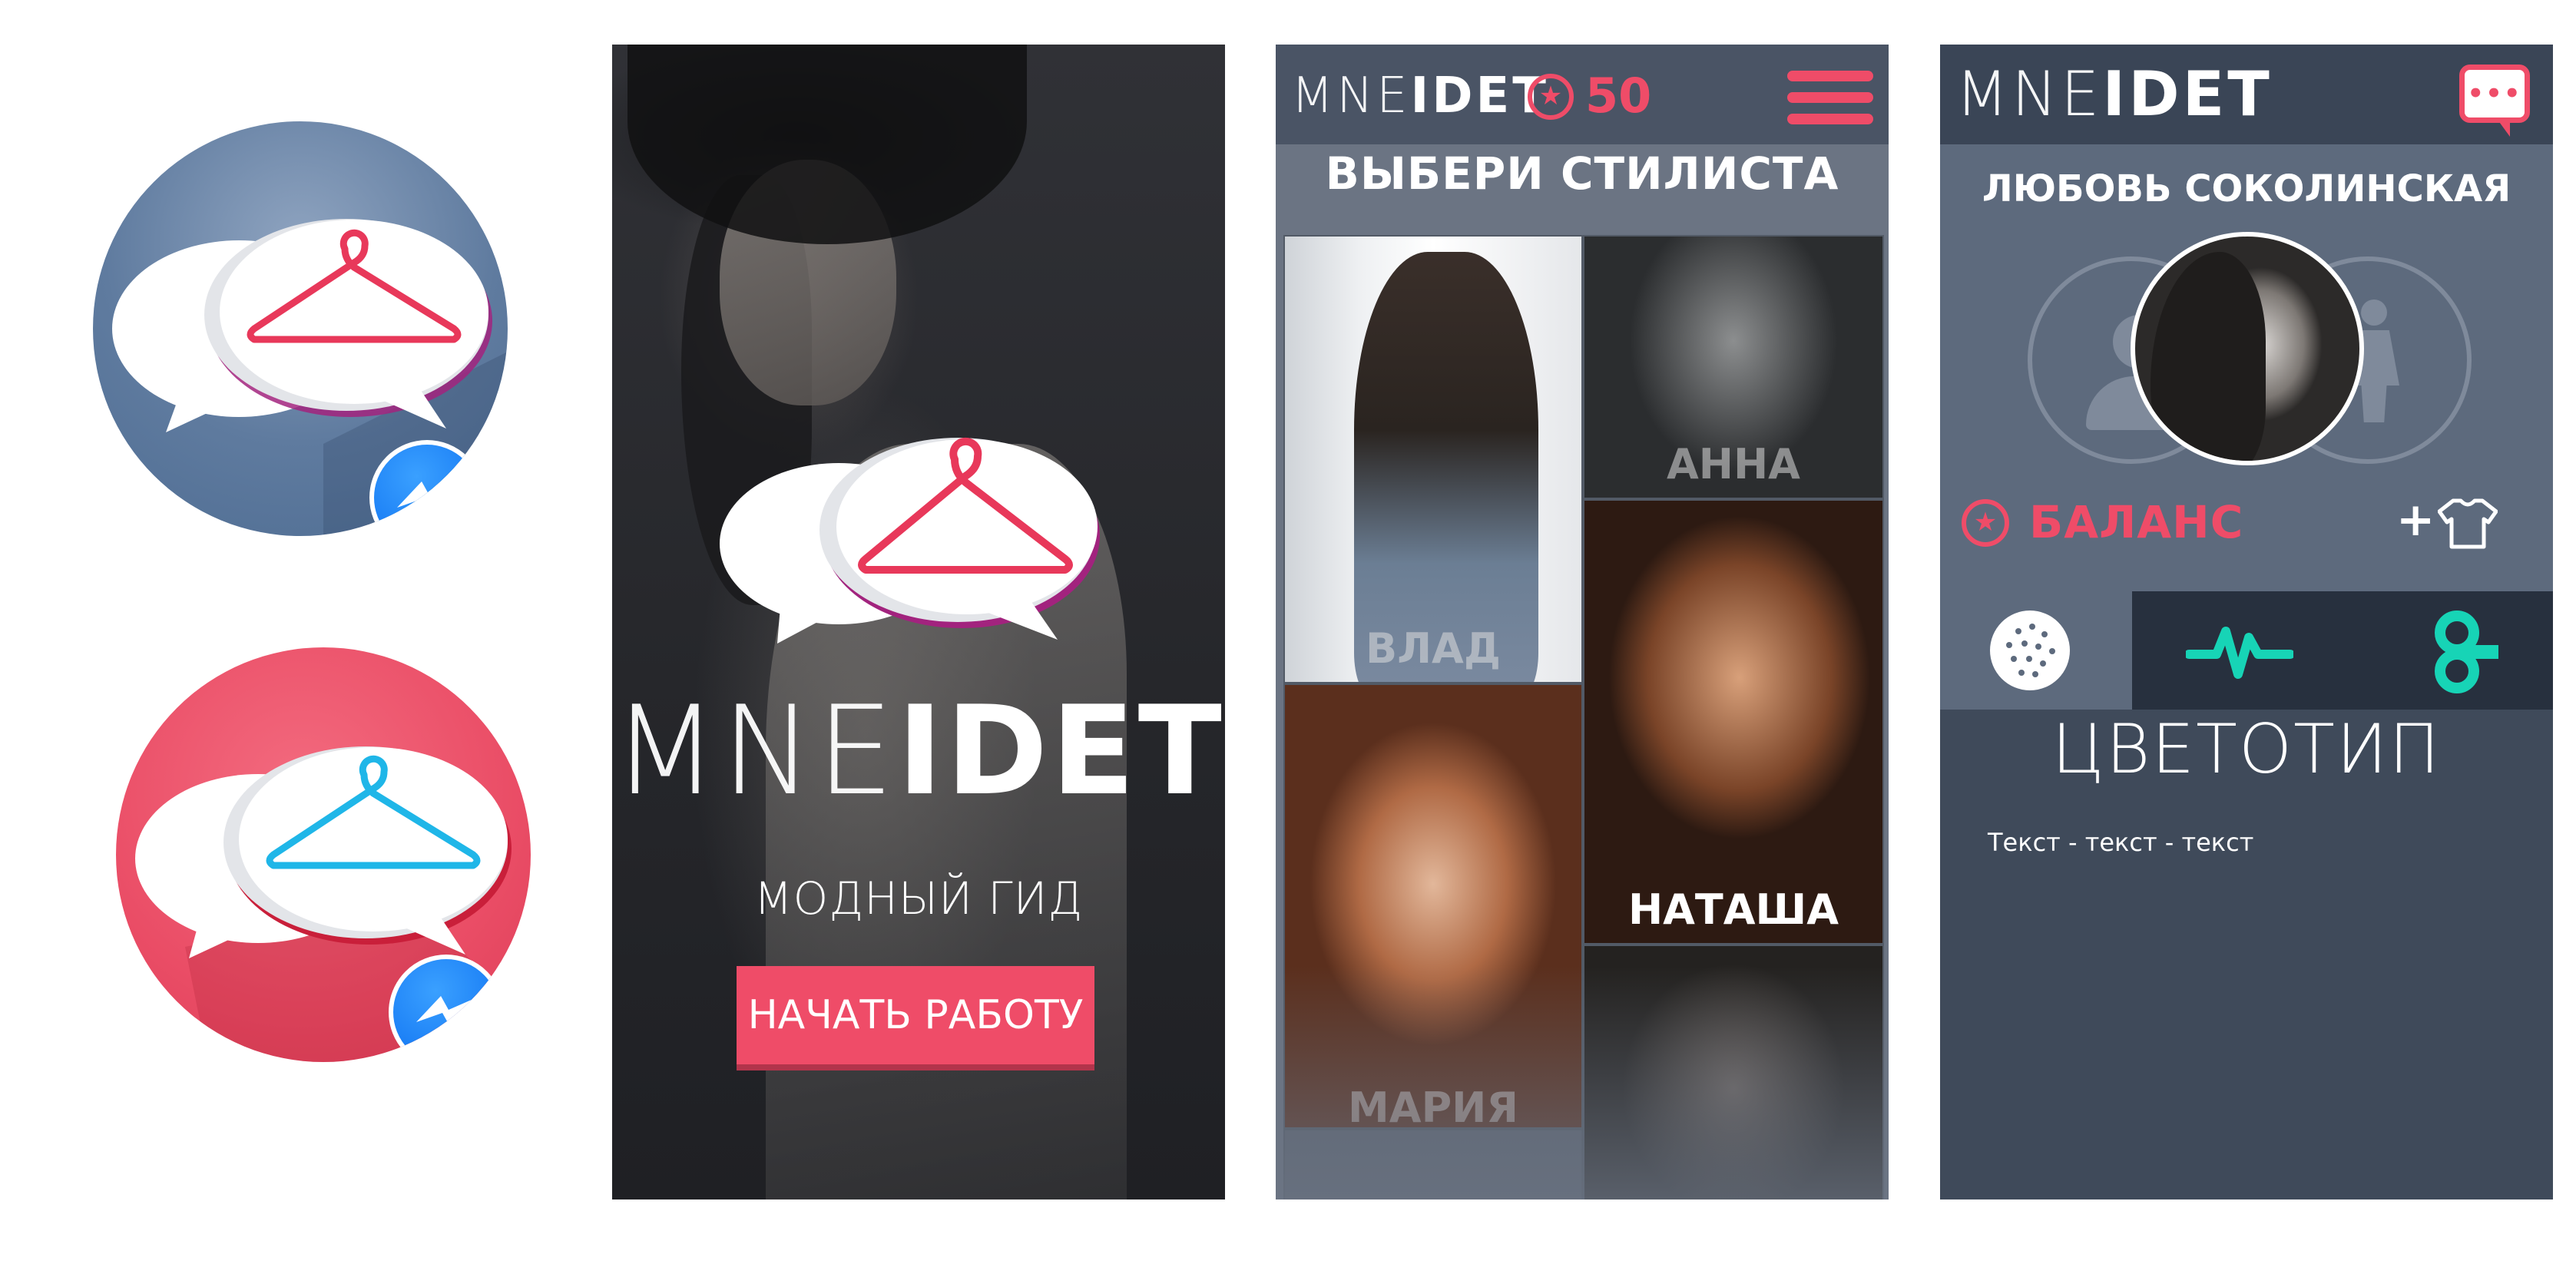 The height and width of the screenshot is (1264, 2576). I want to click on stylist-tile: ВЛАД, so click(1433, 459).